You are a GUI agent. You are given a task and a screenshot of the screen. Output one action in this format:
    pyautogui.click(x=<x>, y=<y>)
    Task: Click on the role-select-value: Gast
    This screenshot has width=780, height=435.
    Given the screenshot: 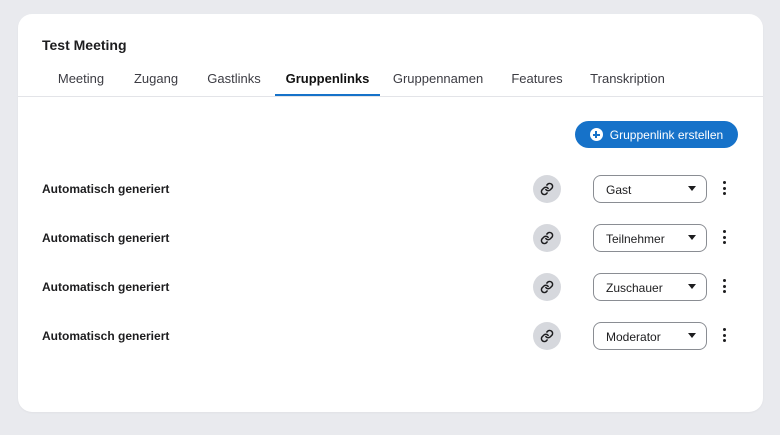 What is the action you would take?
    pyautogui.click(x=619, y=190)
    